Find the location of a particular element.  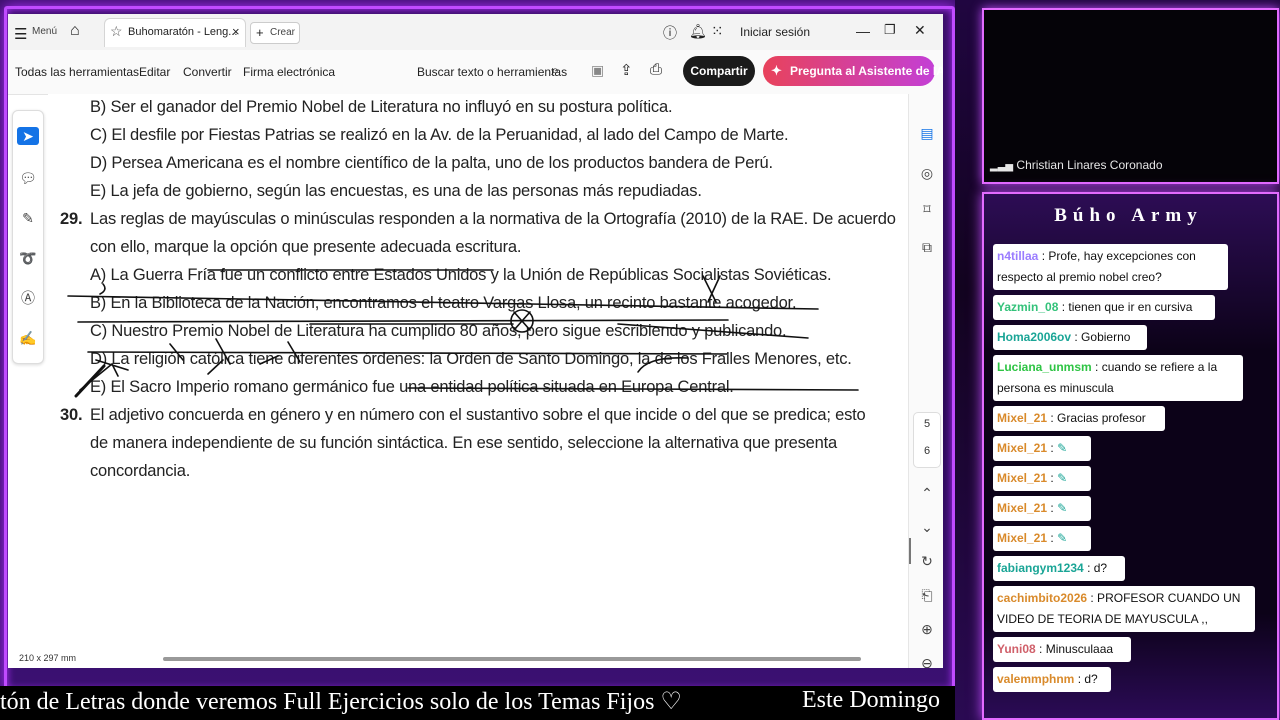

cam-name: ▂▃▅ Christian Linares Coronado is located at coordinates (1076, 165).